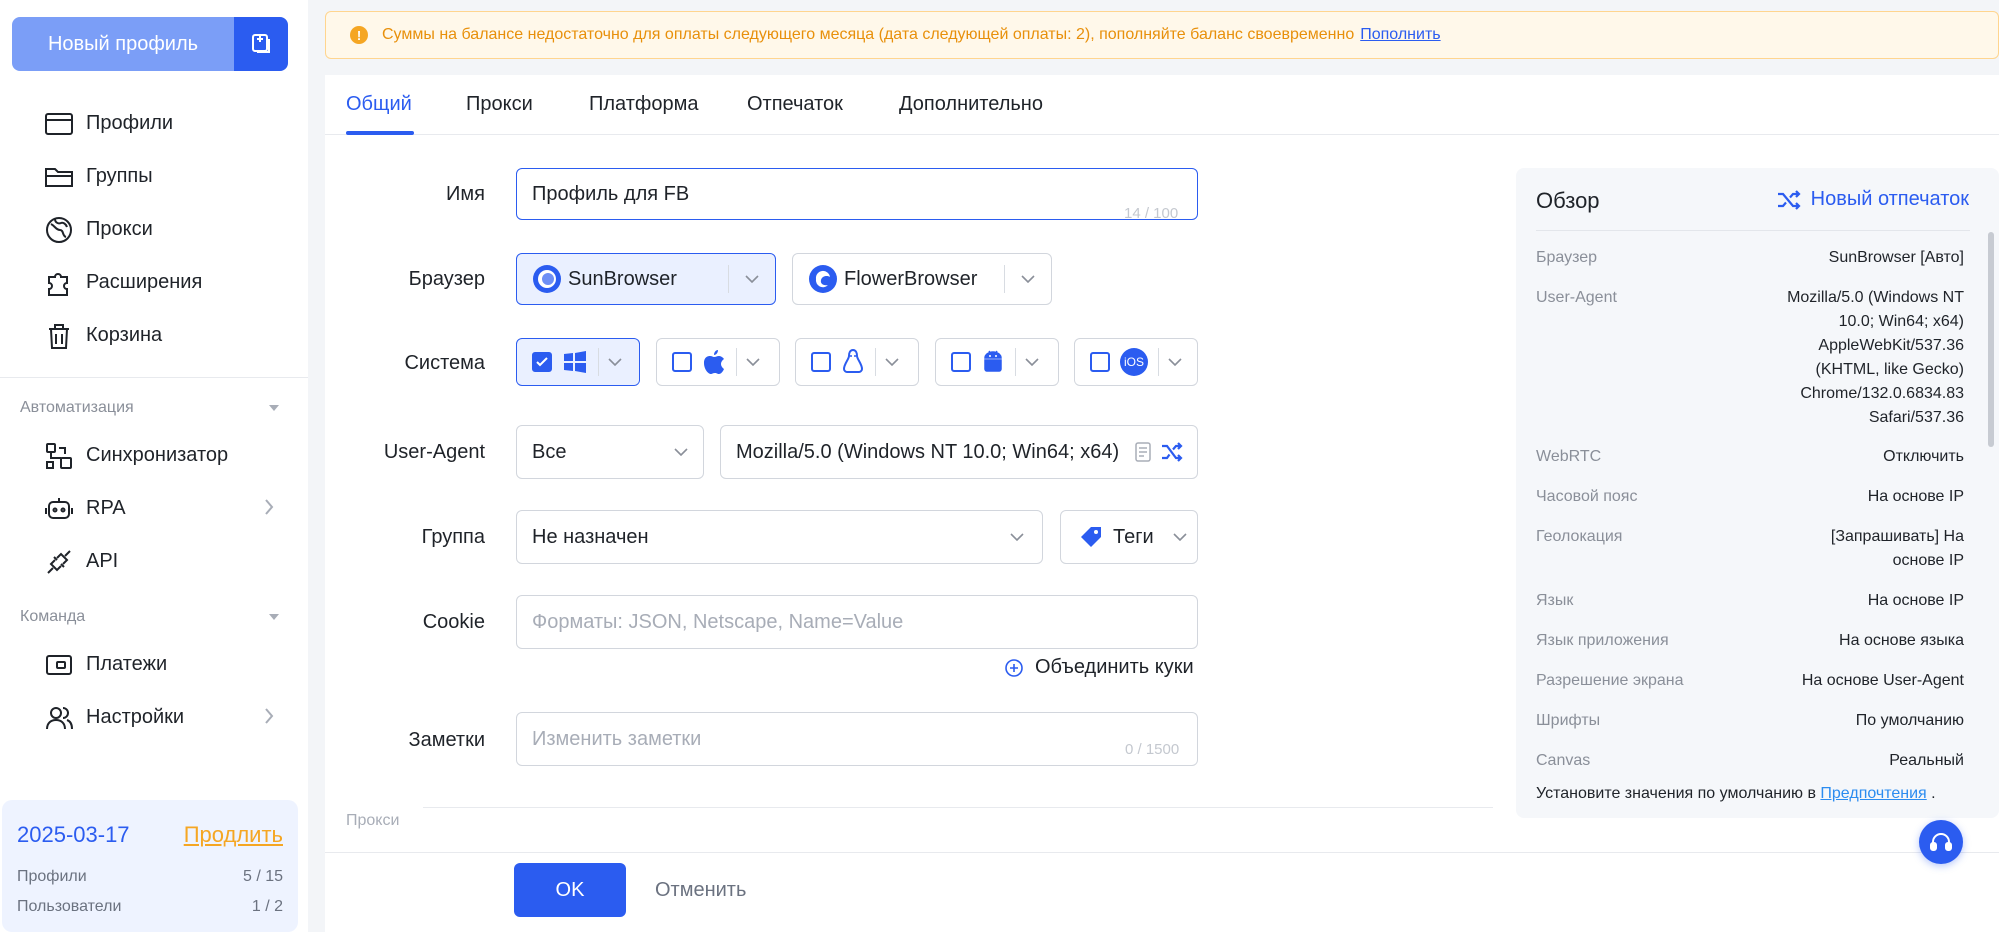 The height and width of the screenshot is (932, 1999). I want to click on new-fingerprint-button: Новый отпечаток, so click(1873, 199).